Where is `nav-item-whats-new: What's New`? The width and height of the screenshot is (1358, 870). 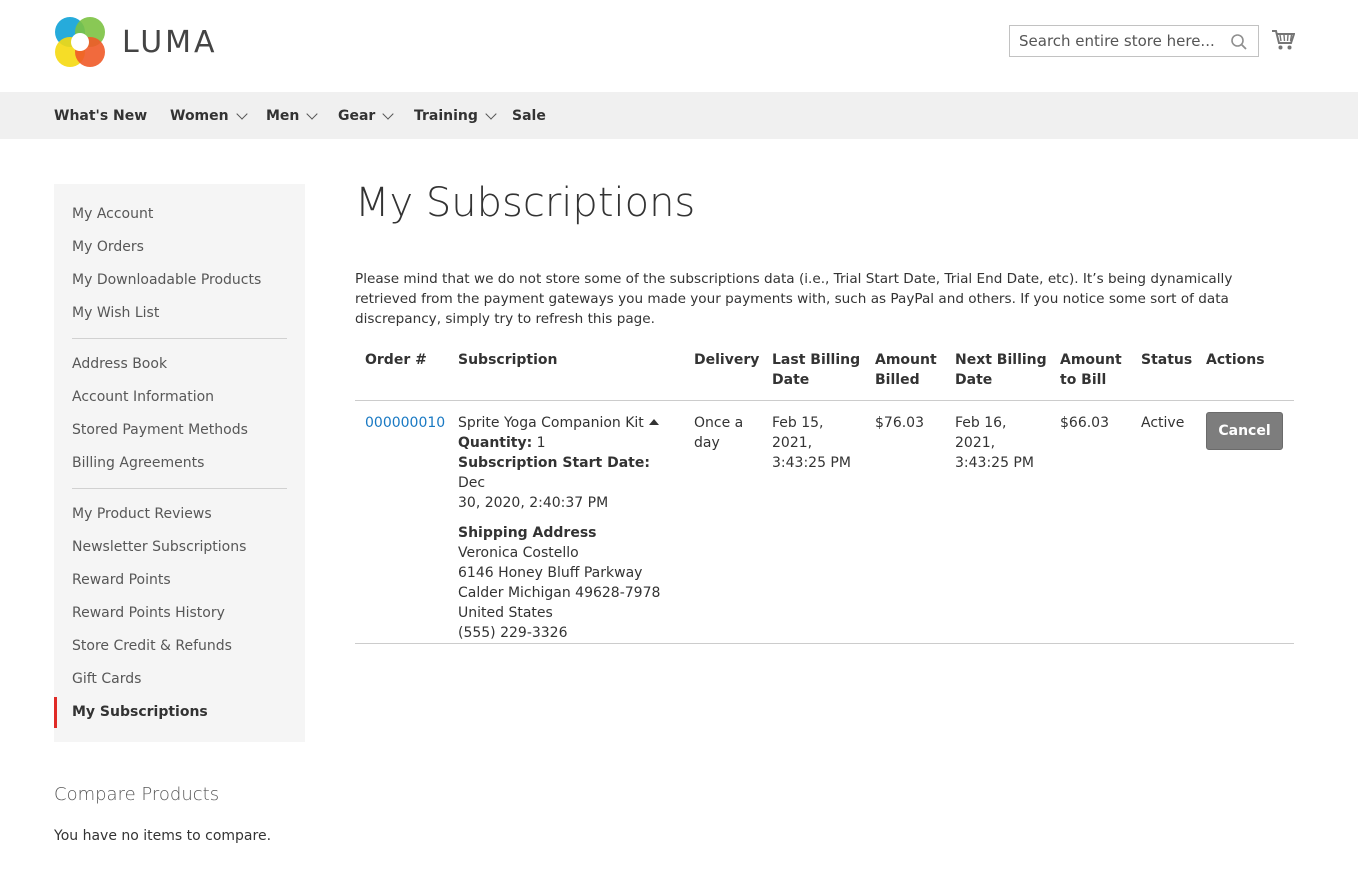
nav-item-whats-new: What's New is located at coordinates (100, 115).